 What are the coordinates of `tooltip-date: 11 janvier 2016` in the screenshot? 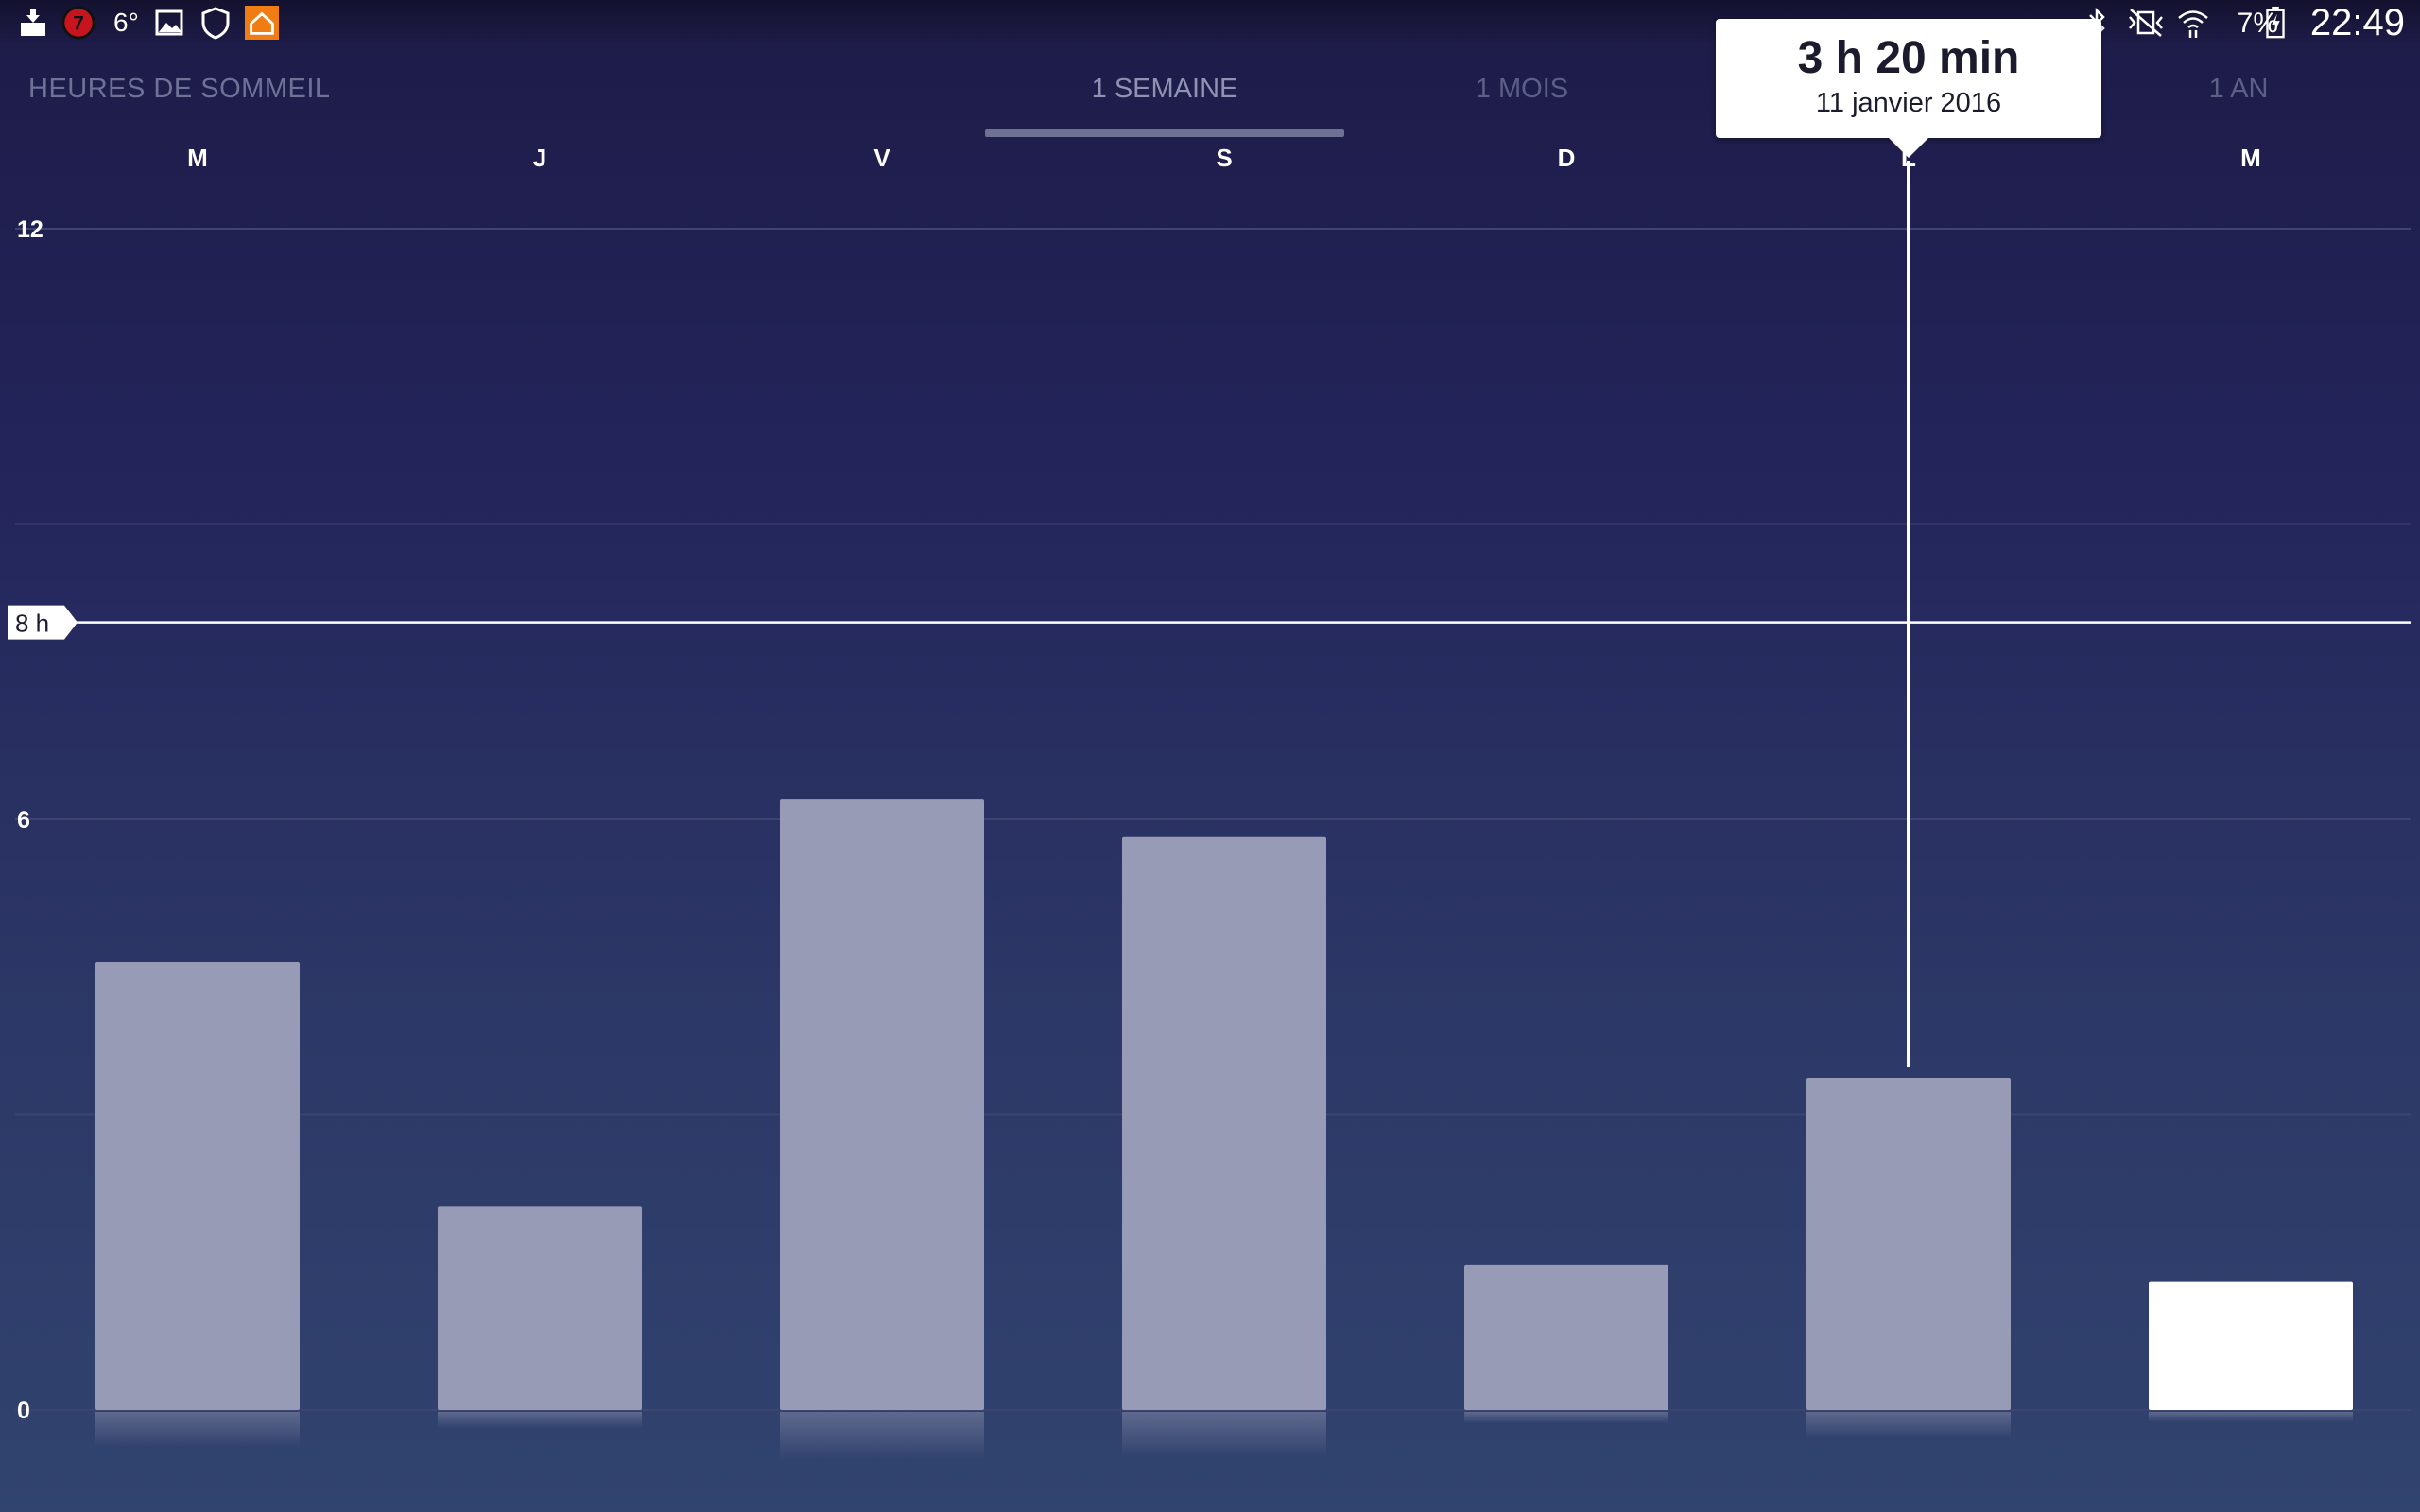 It's located at (1908, 103).